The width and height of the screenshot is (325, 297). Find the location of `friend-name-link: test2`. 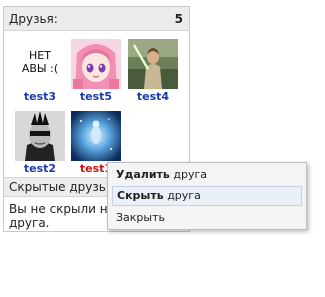

friend-name-link: test2 is located at coordinates (40, 169).